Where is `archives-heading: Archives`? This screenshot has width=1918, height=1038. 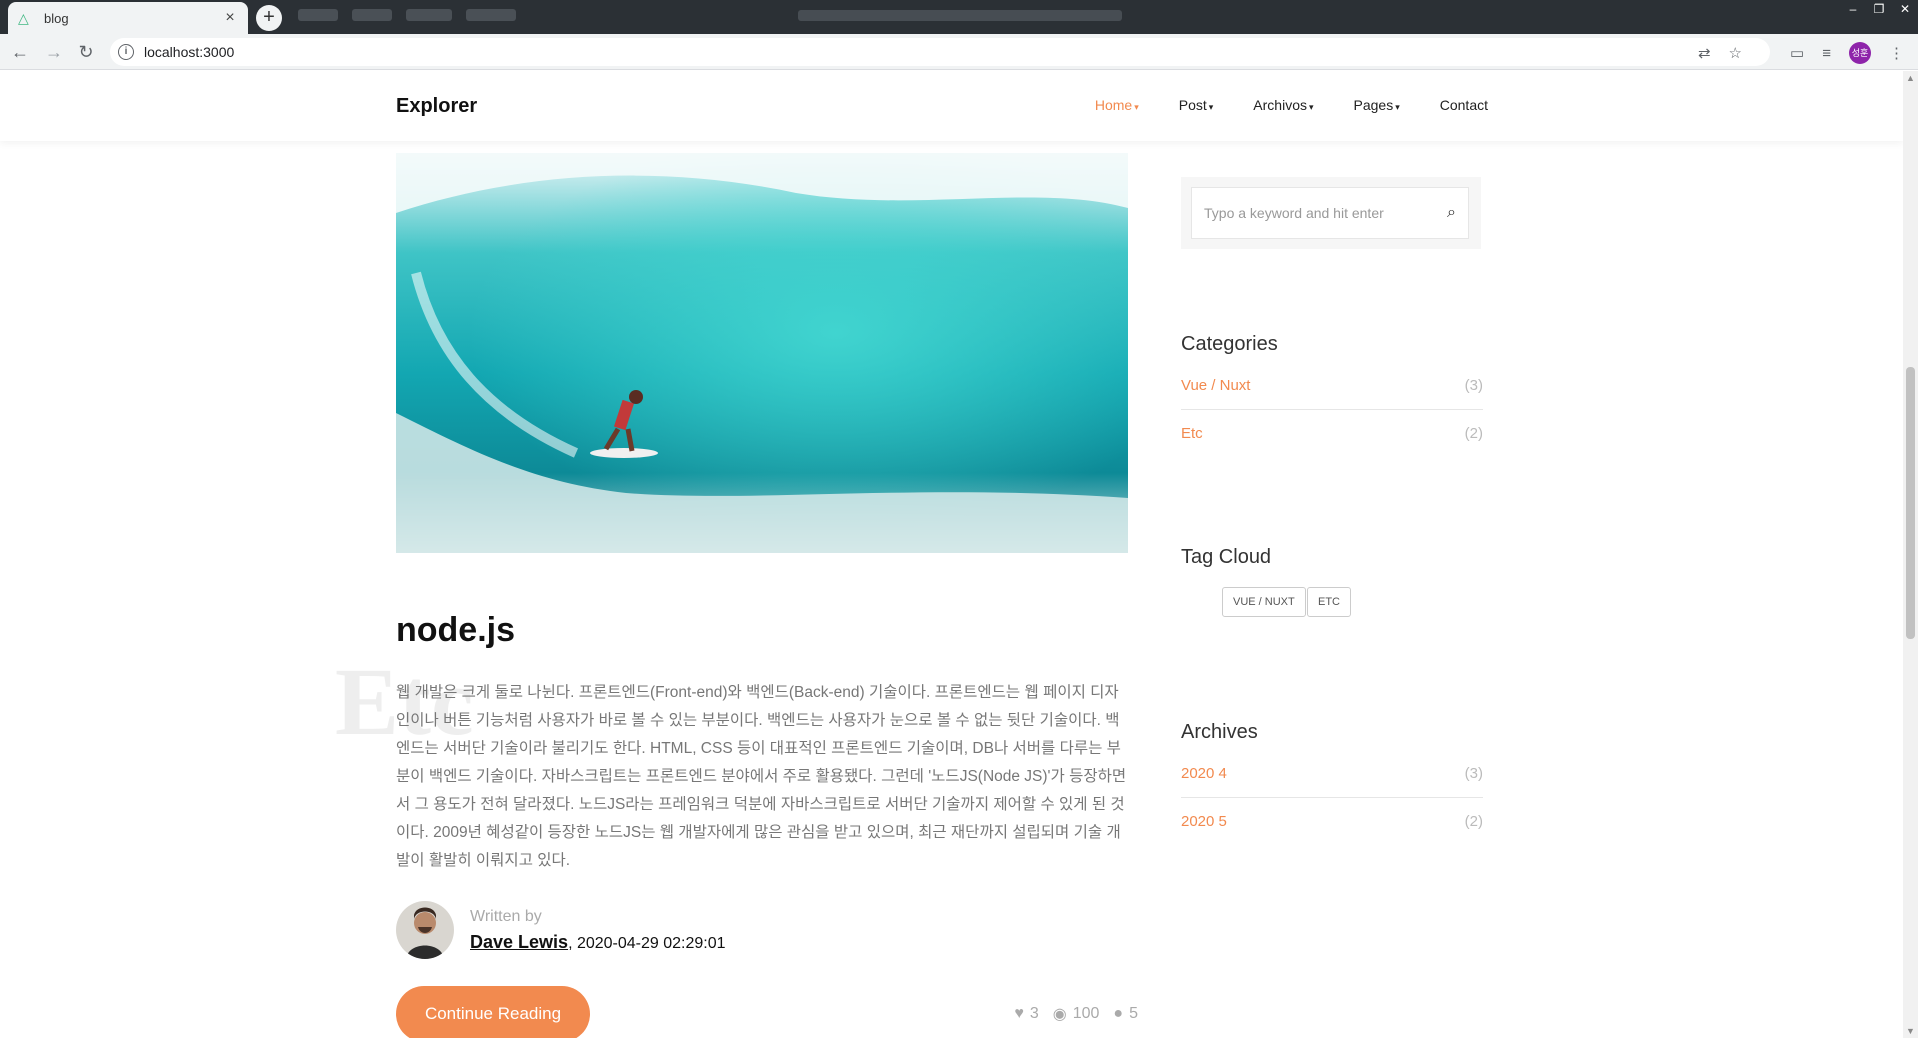
archives-heading: Archives is located at coordinates (1219, 732).